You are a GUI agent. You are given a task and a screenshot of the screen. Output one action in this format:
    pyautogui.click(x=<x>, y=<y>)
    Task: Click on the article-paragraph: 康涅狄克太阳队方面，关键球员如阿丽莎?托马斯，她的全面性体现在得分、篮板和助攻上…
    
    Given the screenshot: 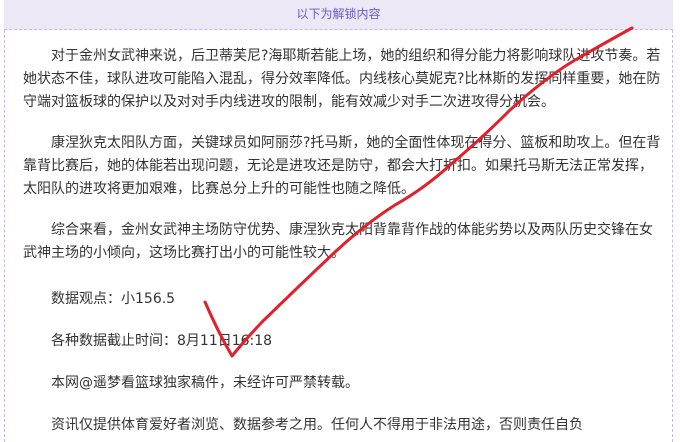 What is the action you would take?
    pyautogui.click(x=342, y=166)
    